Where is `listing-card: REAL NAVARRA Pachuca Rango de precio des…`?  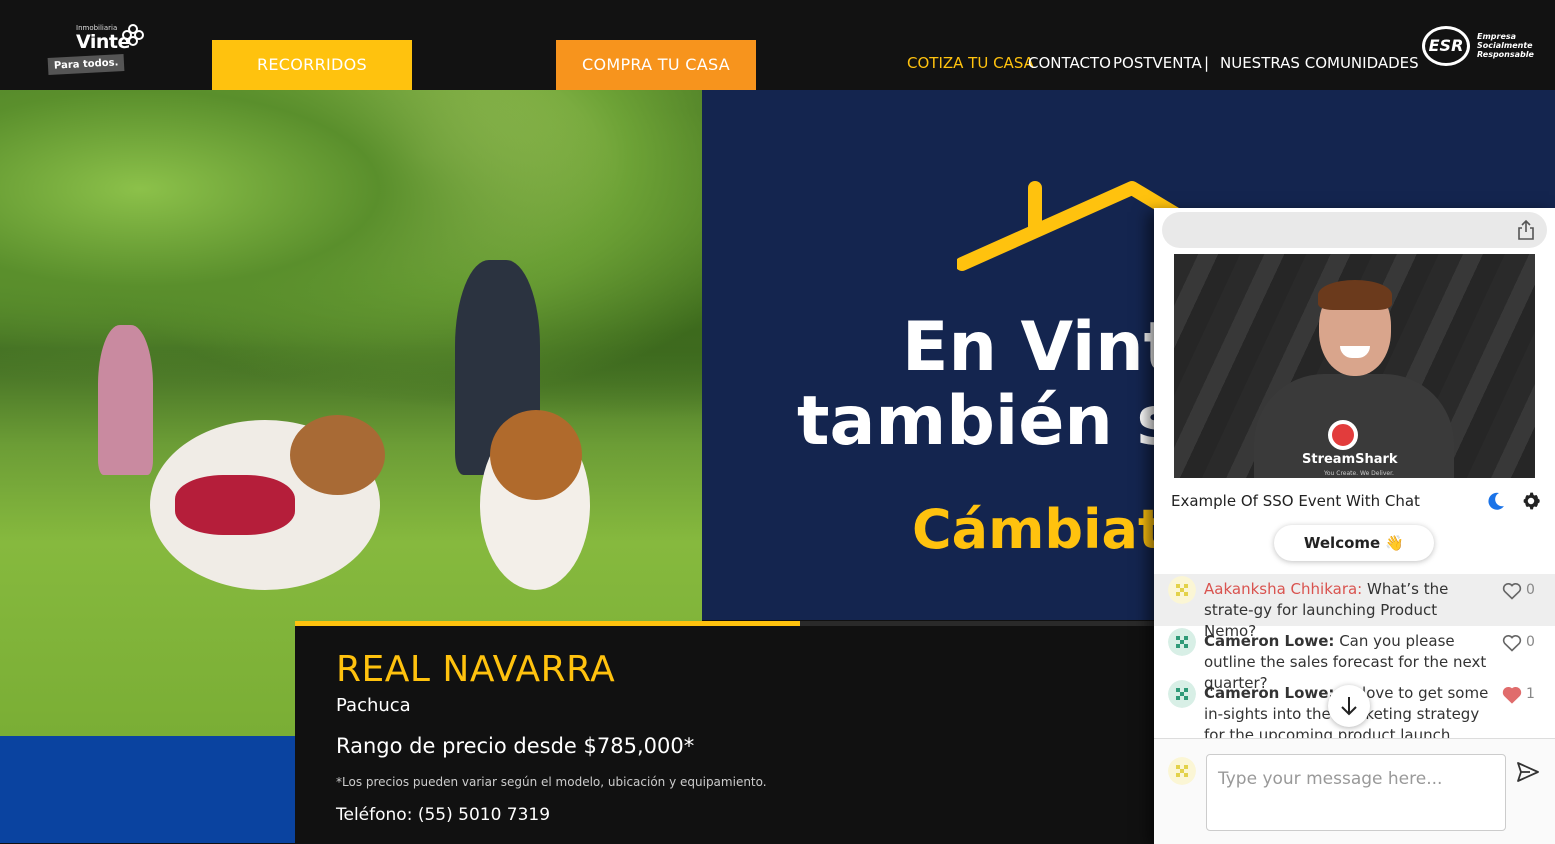 listing-card: REAL NAVARRA Pachuca Rango de precio des… is located at coordinates (725, 732).